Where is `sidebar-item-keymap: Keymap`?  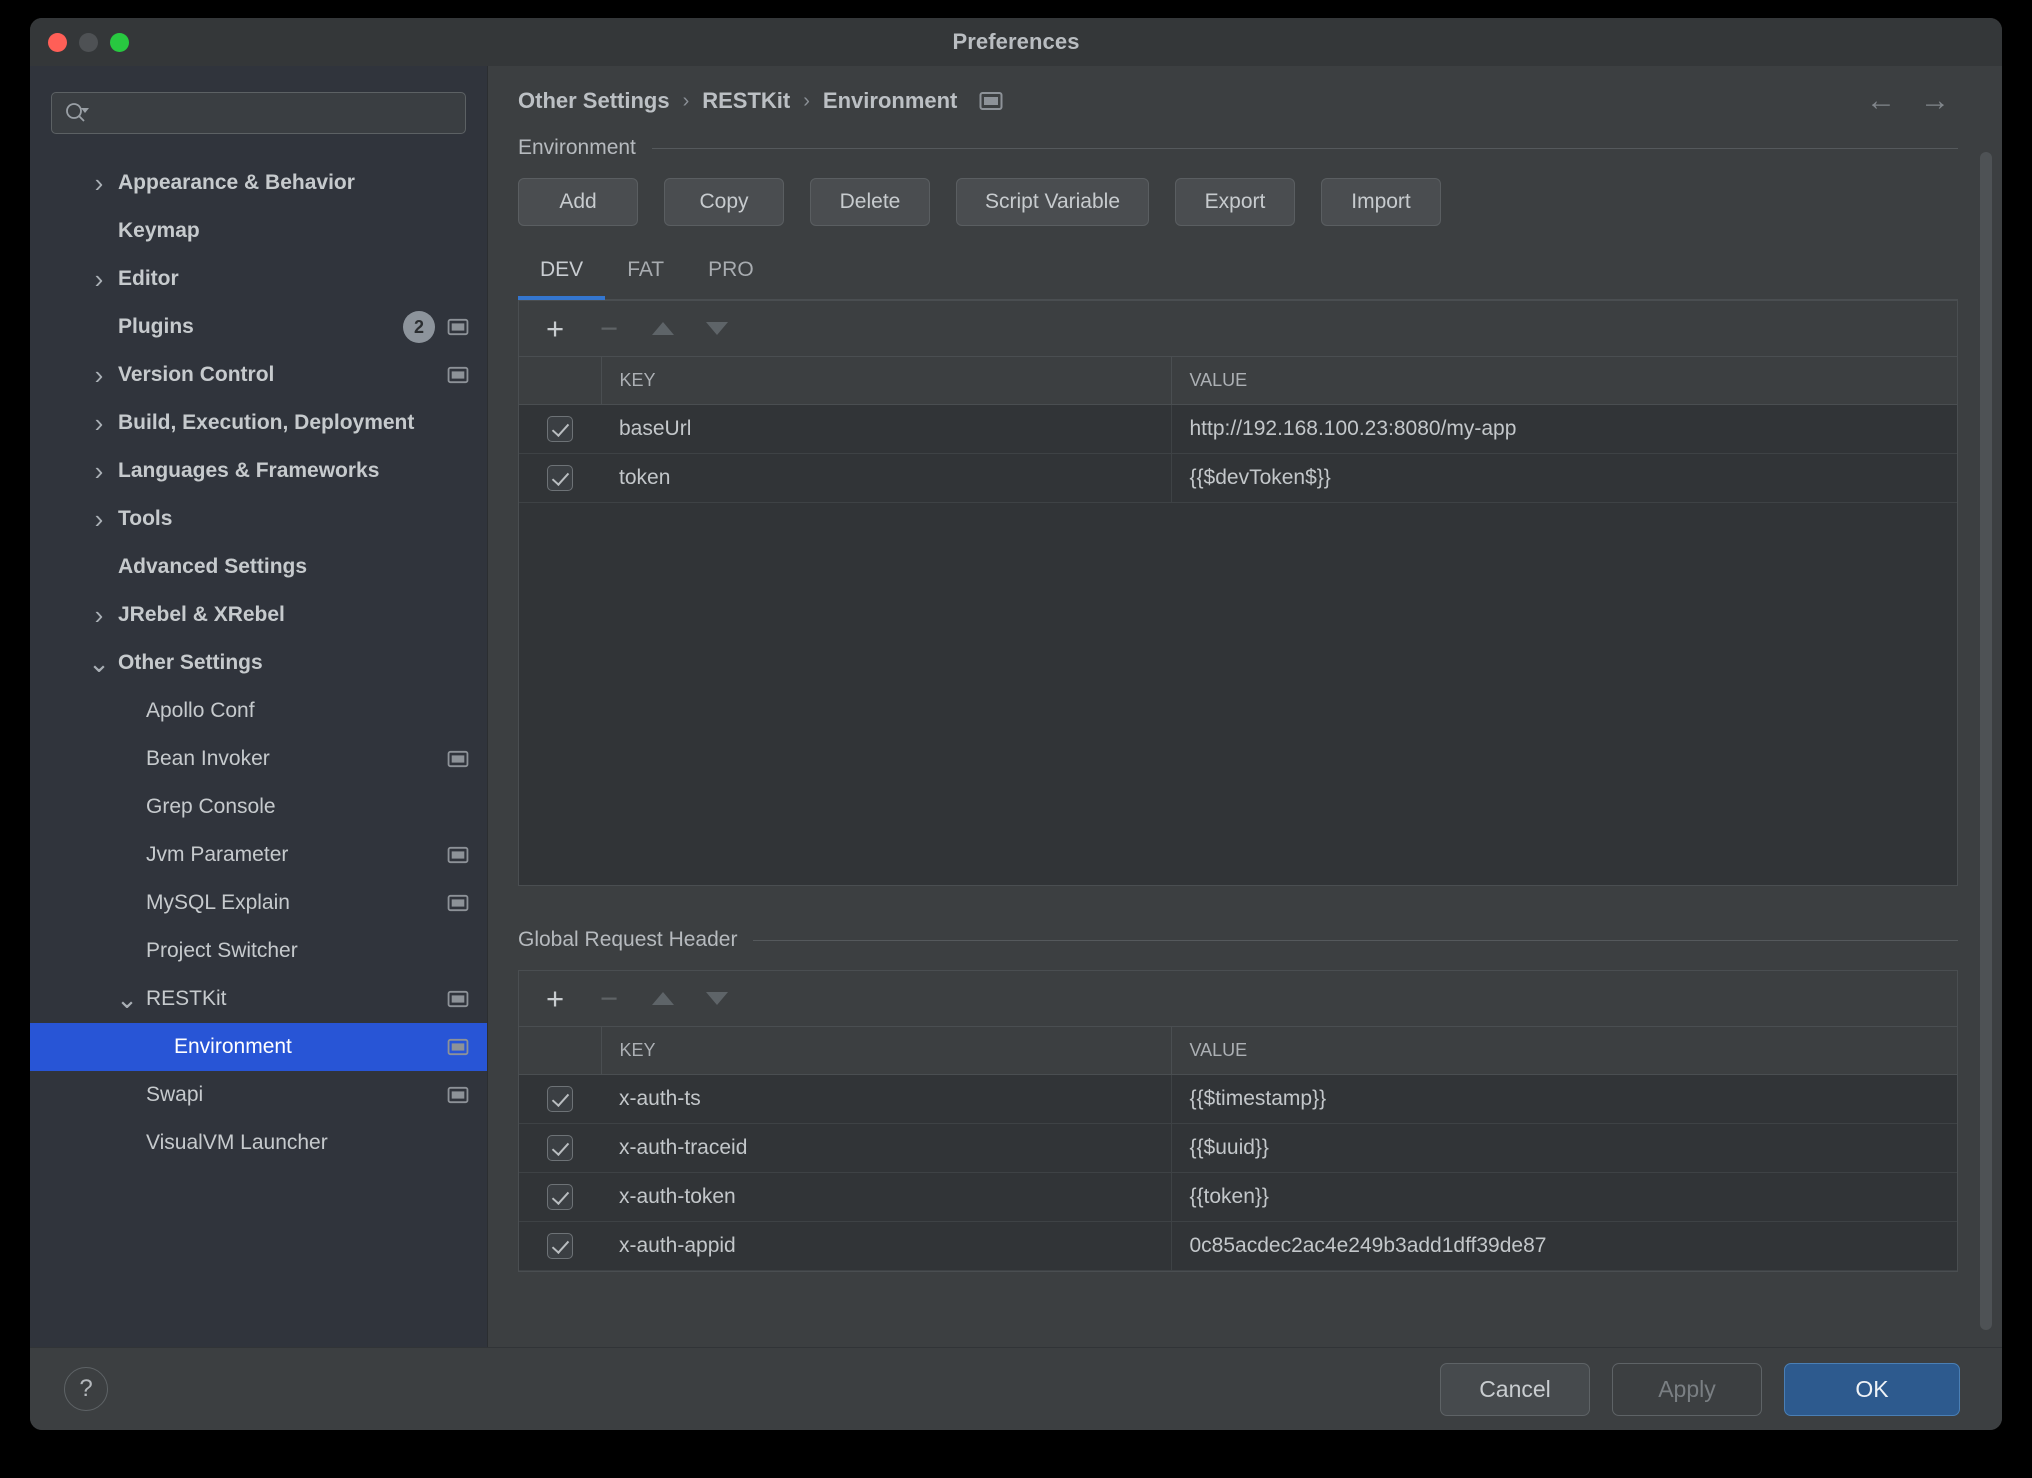
sidebar-item-keymap: Keymap is located at coordinates (258, 231).